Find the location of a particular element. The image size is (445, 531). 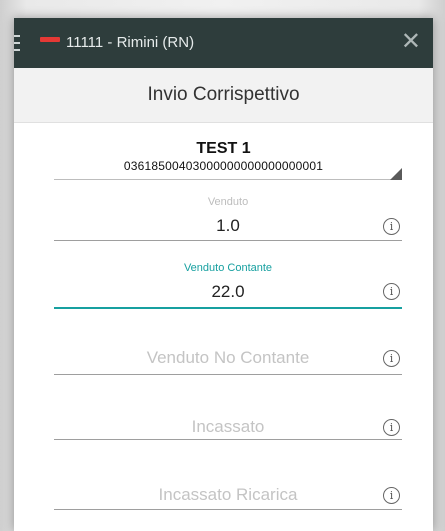

venduto-contante-field: Venduto Contante 22.0 i is located at coordinates (228, 292).